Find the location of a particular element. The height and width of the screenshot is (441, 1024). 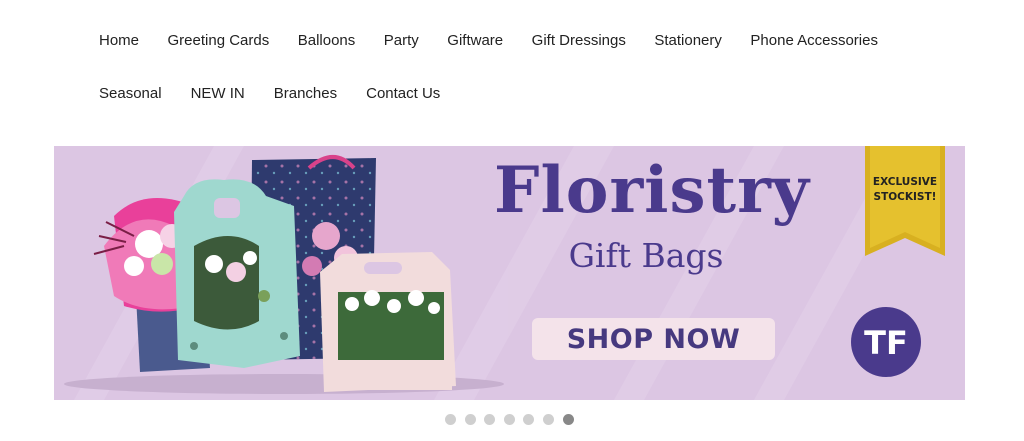

nav-link-giftware: Giftware is located at coordinates (475, 41).